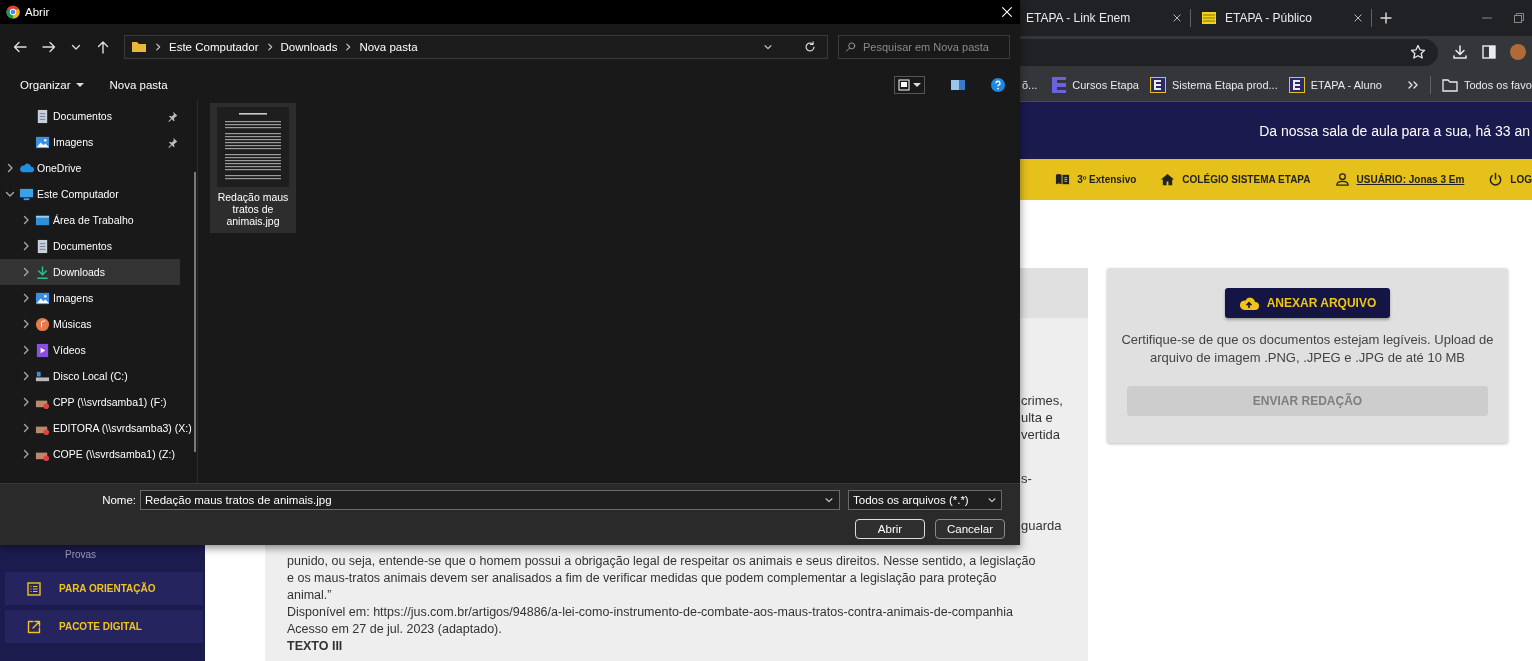 The height and width of the screenshot is (661, 1532). What do you see at coordinates (1394, 130) in the screenshot?
I see `slogan-text: Da nossa sala de aula para a sua, há 33 an` at bounding box center [1394, 130].